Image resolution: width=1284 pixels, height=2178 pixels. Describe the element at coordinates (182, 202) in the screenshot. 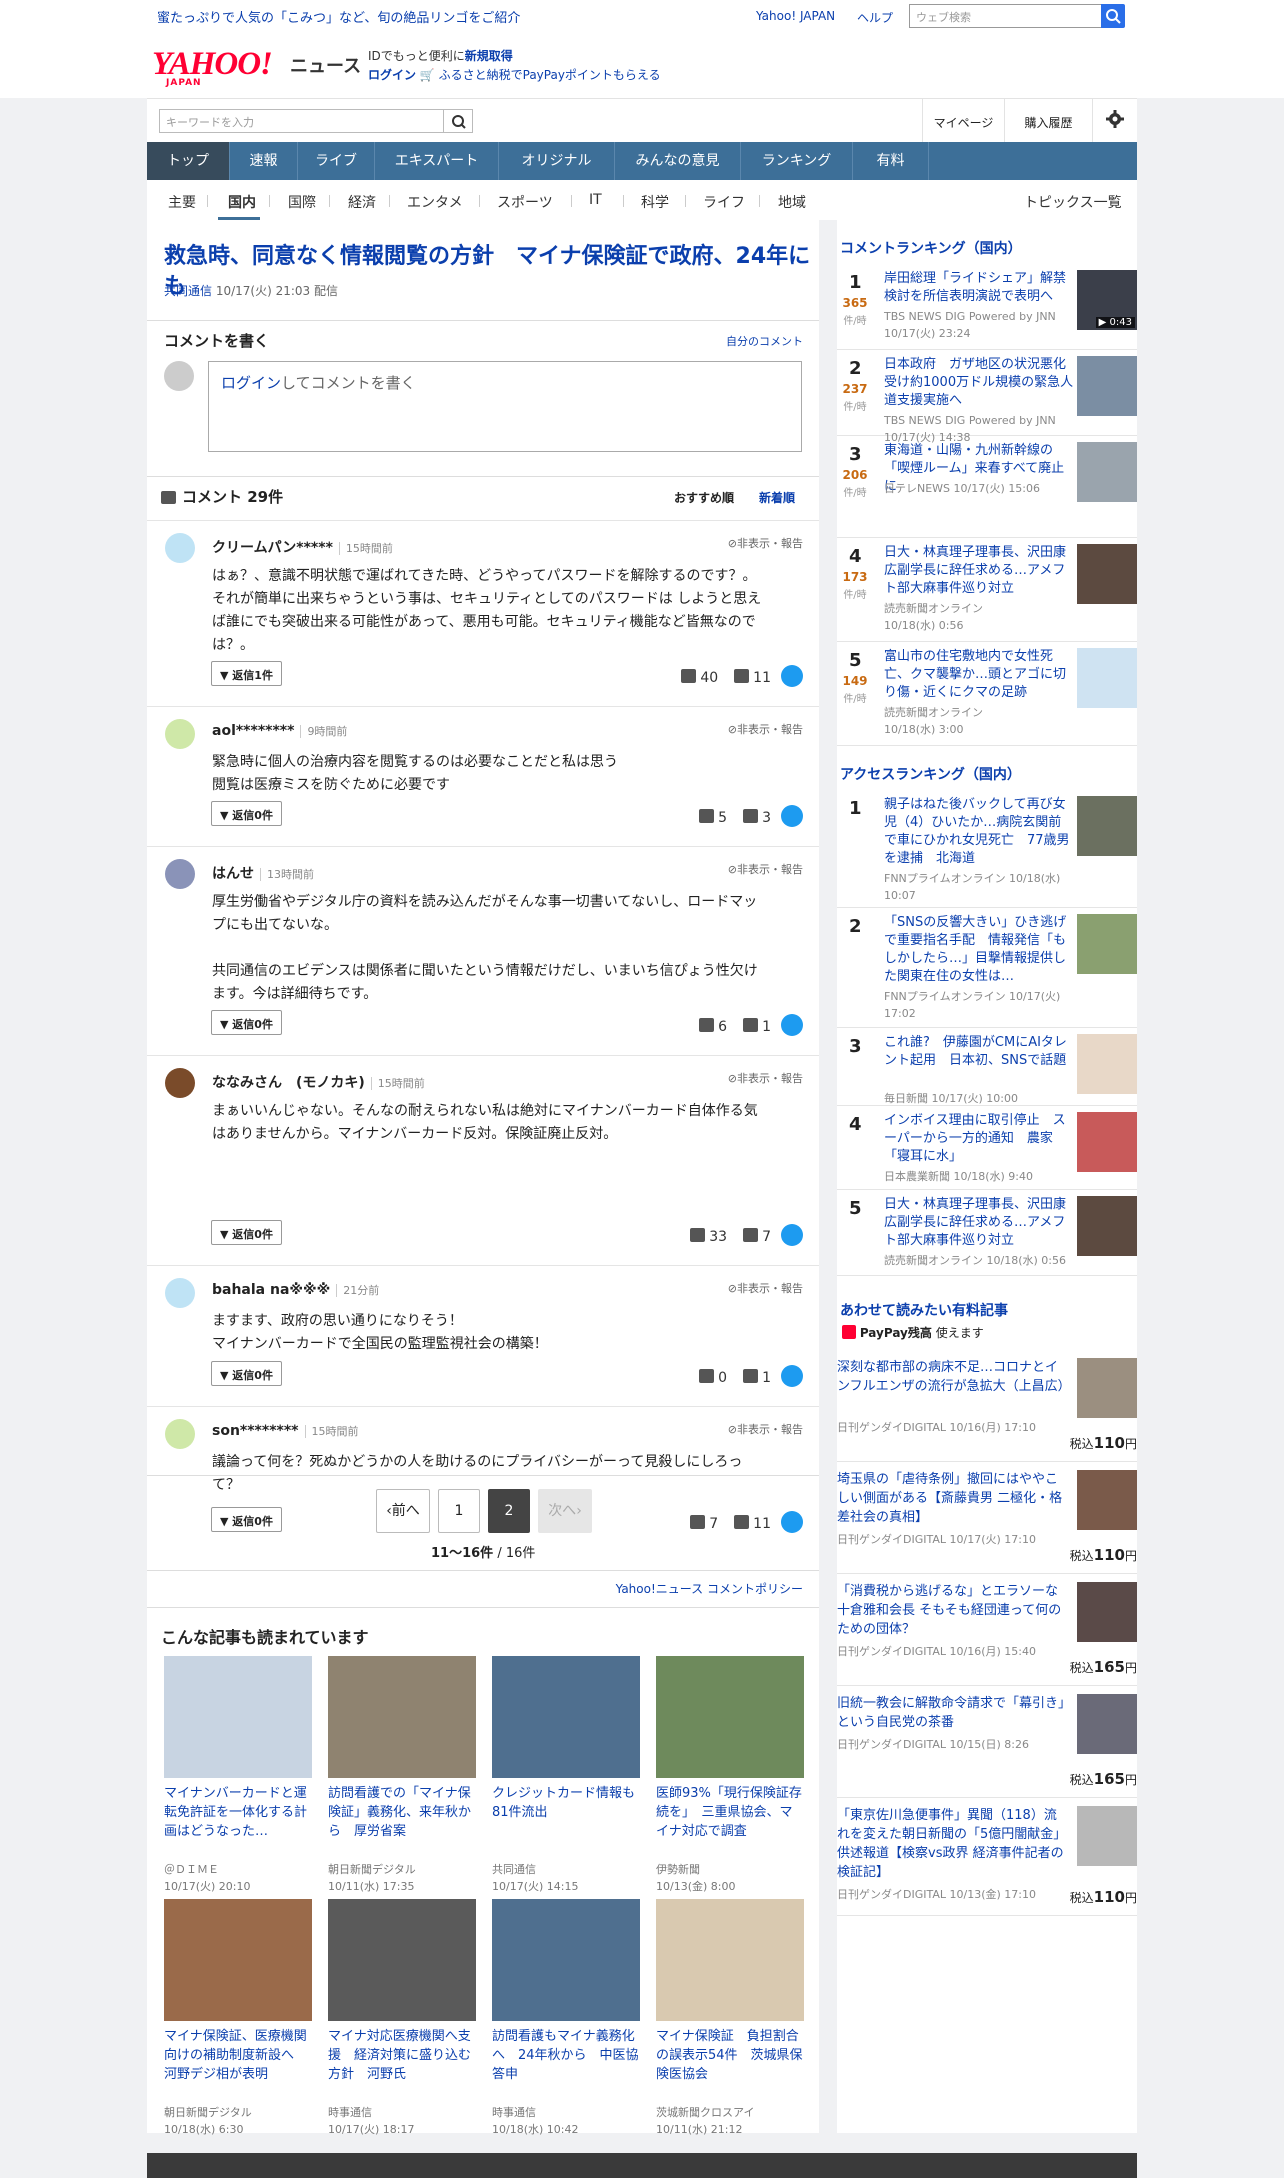

I see `cat-main: 主要` at that location.